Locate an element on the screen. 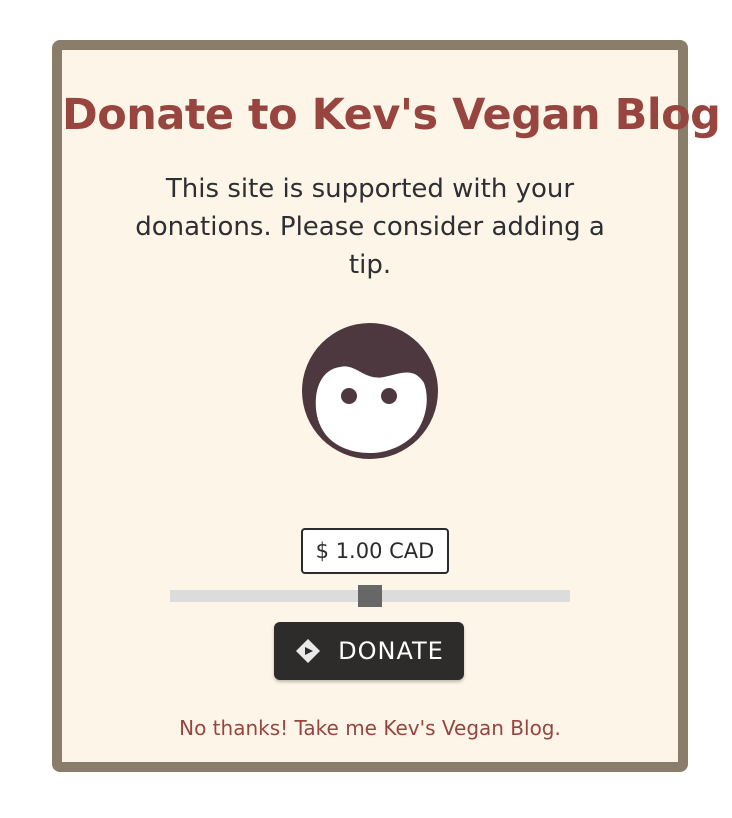 This screenshot has width=732, height=818. amount-display: $ 1.00 CAD is located at coordinates (375, 551).